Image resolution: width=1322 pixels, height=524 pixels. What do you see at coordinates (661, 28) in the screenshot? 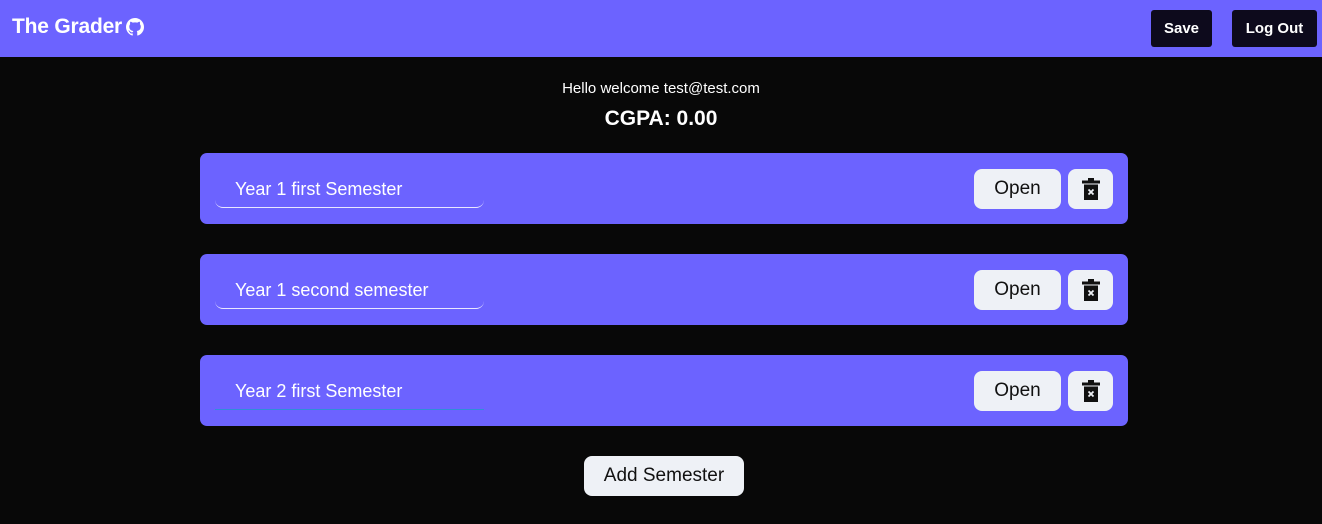
I see `navbar: The Grader Save Log Out` at bounding box center [661, 28].